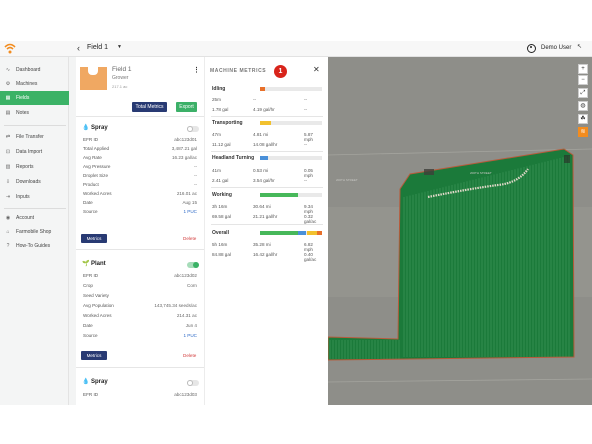 The width and height of the screenshot is (592, 444). Describe the element at coordinates (267, 100) in the screenshot. I see `metric-row: 25m -- --` at that location.